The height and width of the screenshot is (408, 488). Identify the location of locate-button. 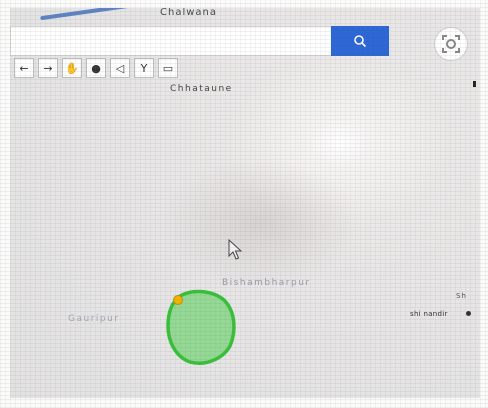
(451, 44).